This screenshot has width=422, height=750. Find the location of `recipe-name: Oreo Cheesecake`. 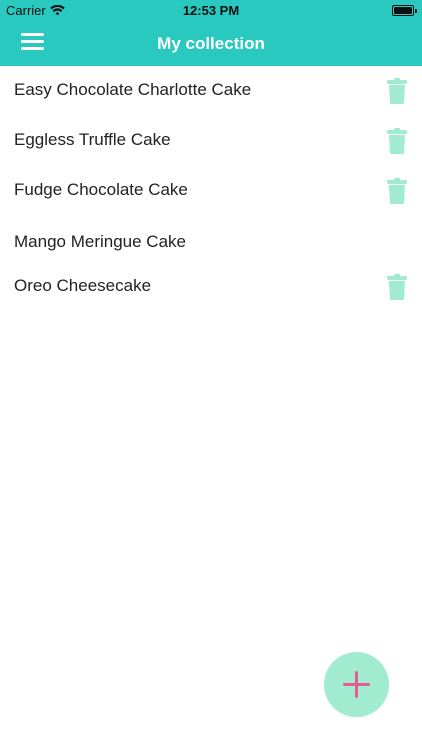

recipe-name: Oreo Cheesecake is located at coordinates (83, 285).